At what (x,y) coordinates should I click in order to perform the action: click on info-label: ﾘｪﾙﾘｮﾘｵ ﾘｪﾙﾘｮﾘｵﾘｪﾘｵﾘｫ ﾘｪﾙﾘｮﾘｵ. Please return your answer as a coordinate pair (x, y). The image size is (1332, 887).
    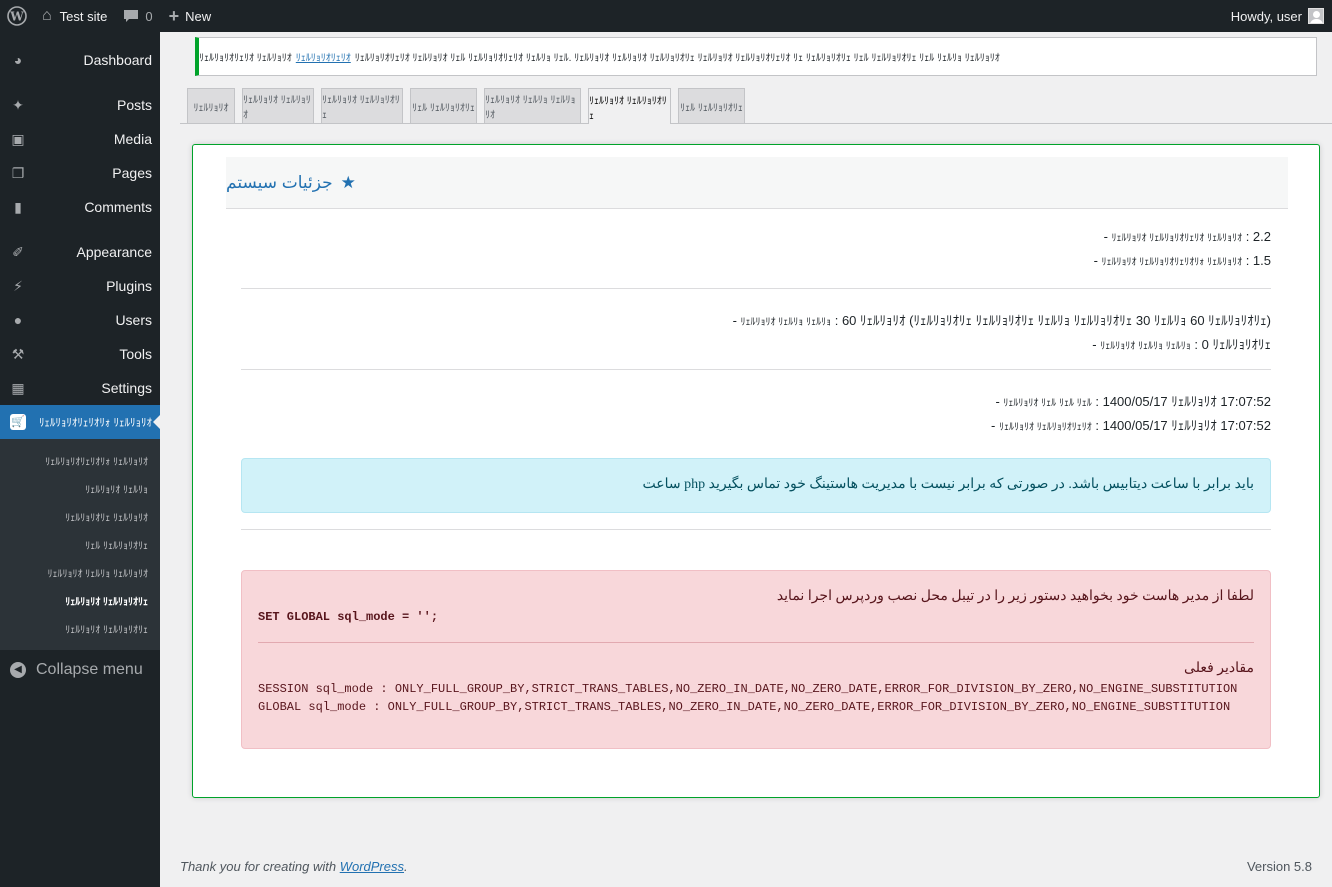
    Looking at the image, I should click on (1172, 262).